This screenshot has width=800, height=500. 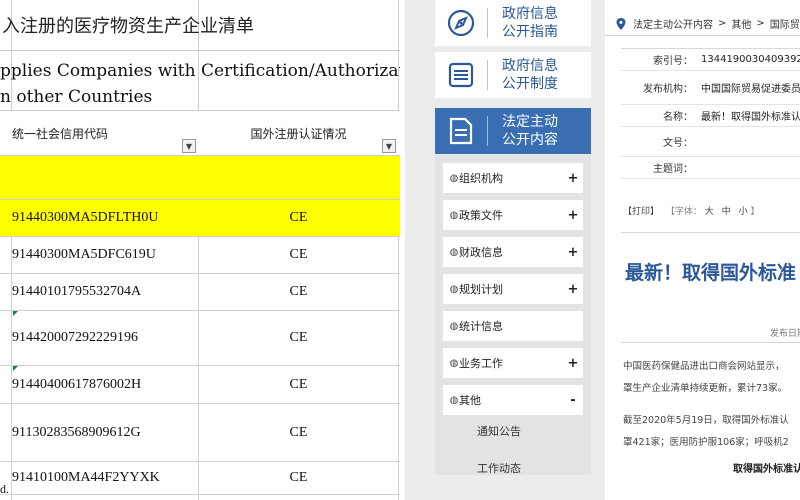 What do you see at coordinates (673, 169) in the screenshot?
I see `meta-key: 主题词：` at bounding box center [673, 169].